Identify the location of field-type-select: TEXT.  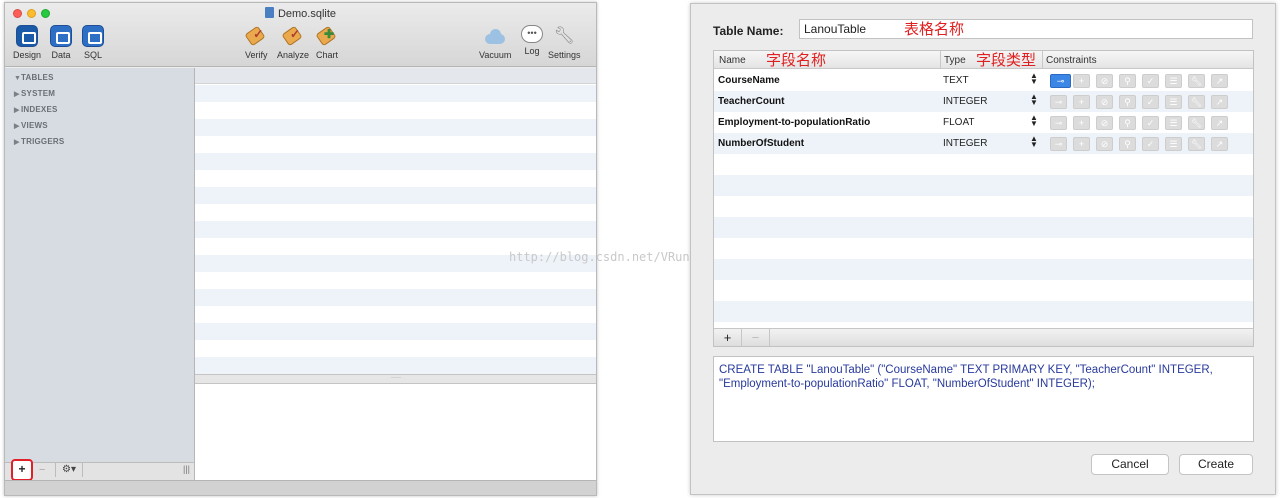
(956, 80).